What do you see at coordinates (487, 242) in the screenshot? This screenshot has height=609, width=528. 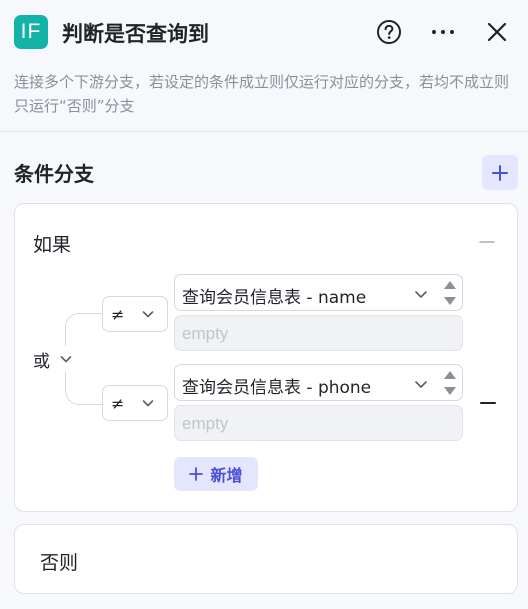 I see `collapse-icon` at bounding box center [487, 242].